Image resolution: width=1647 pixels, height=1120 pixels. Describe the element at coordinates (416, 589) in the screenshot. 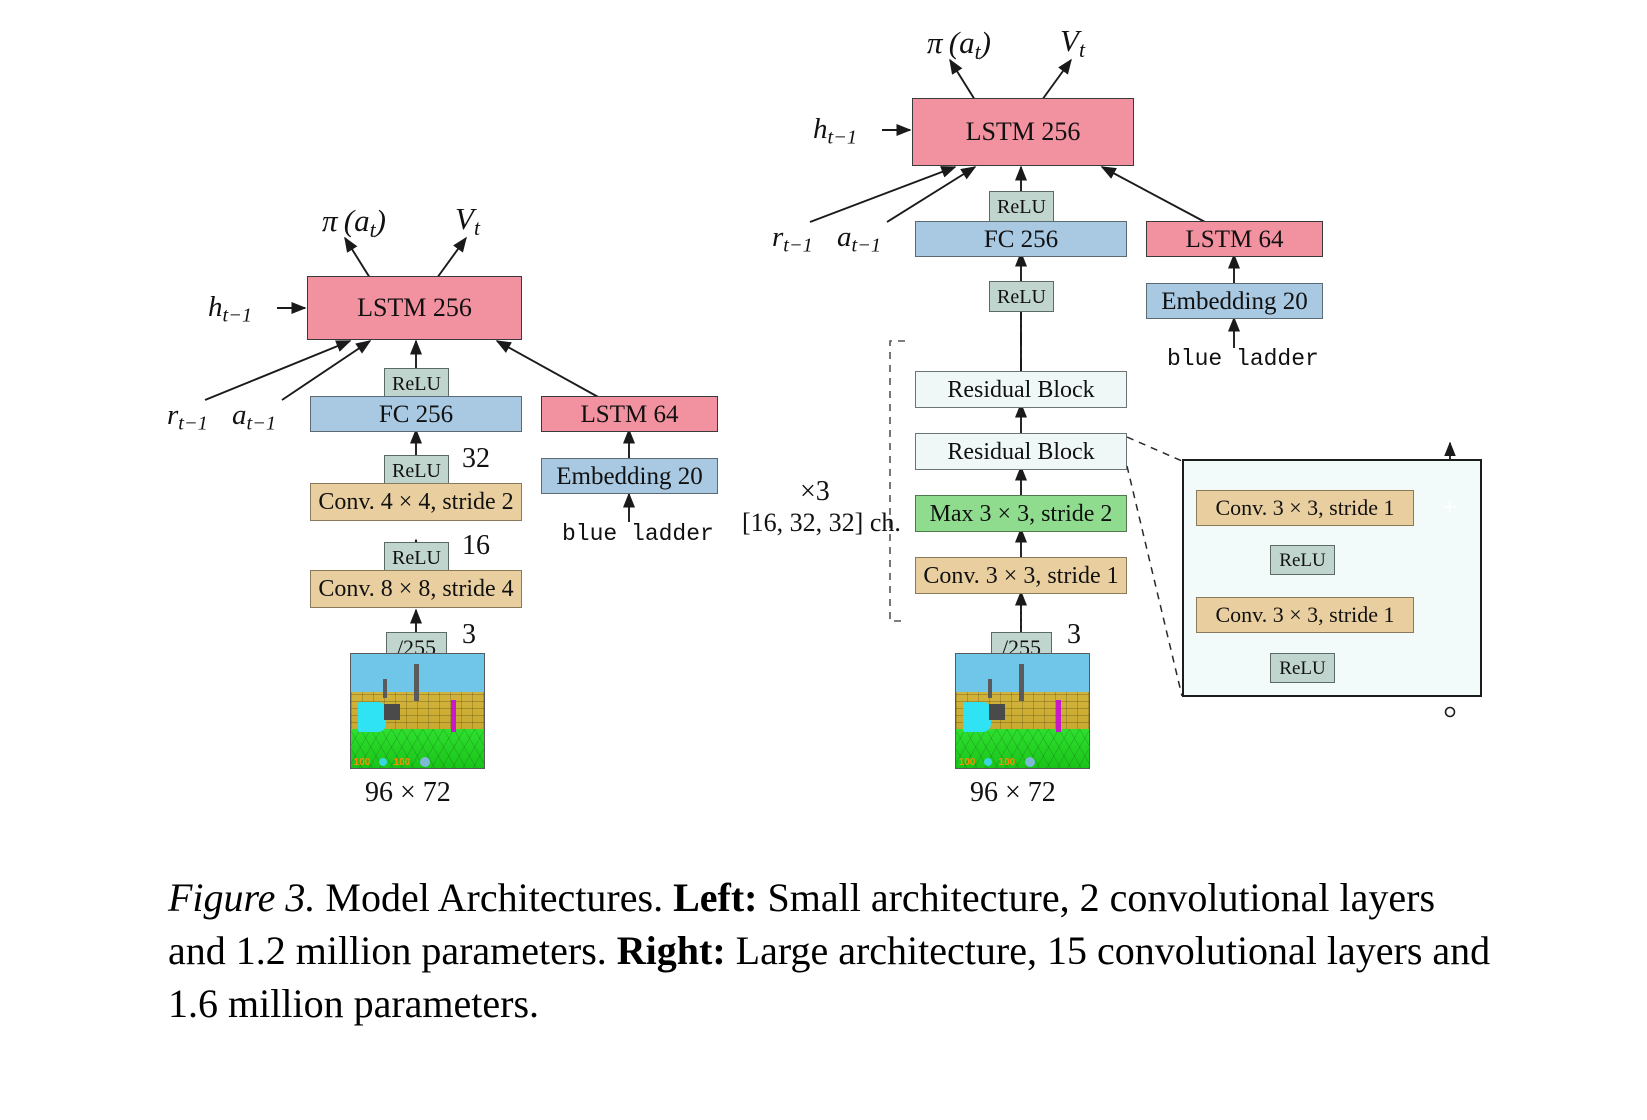

I see `left-conv-8x8-block: Conv. 8 × 8, stride 4` at that location.